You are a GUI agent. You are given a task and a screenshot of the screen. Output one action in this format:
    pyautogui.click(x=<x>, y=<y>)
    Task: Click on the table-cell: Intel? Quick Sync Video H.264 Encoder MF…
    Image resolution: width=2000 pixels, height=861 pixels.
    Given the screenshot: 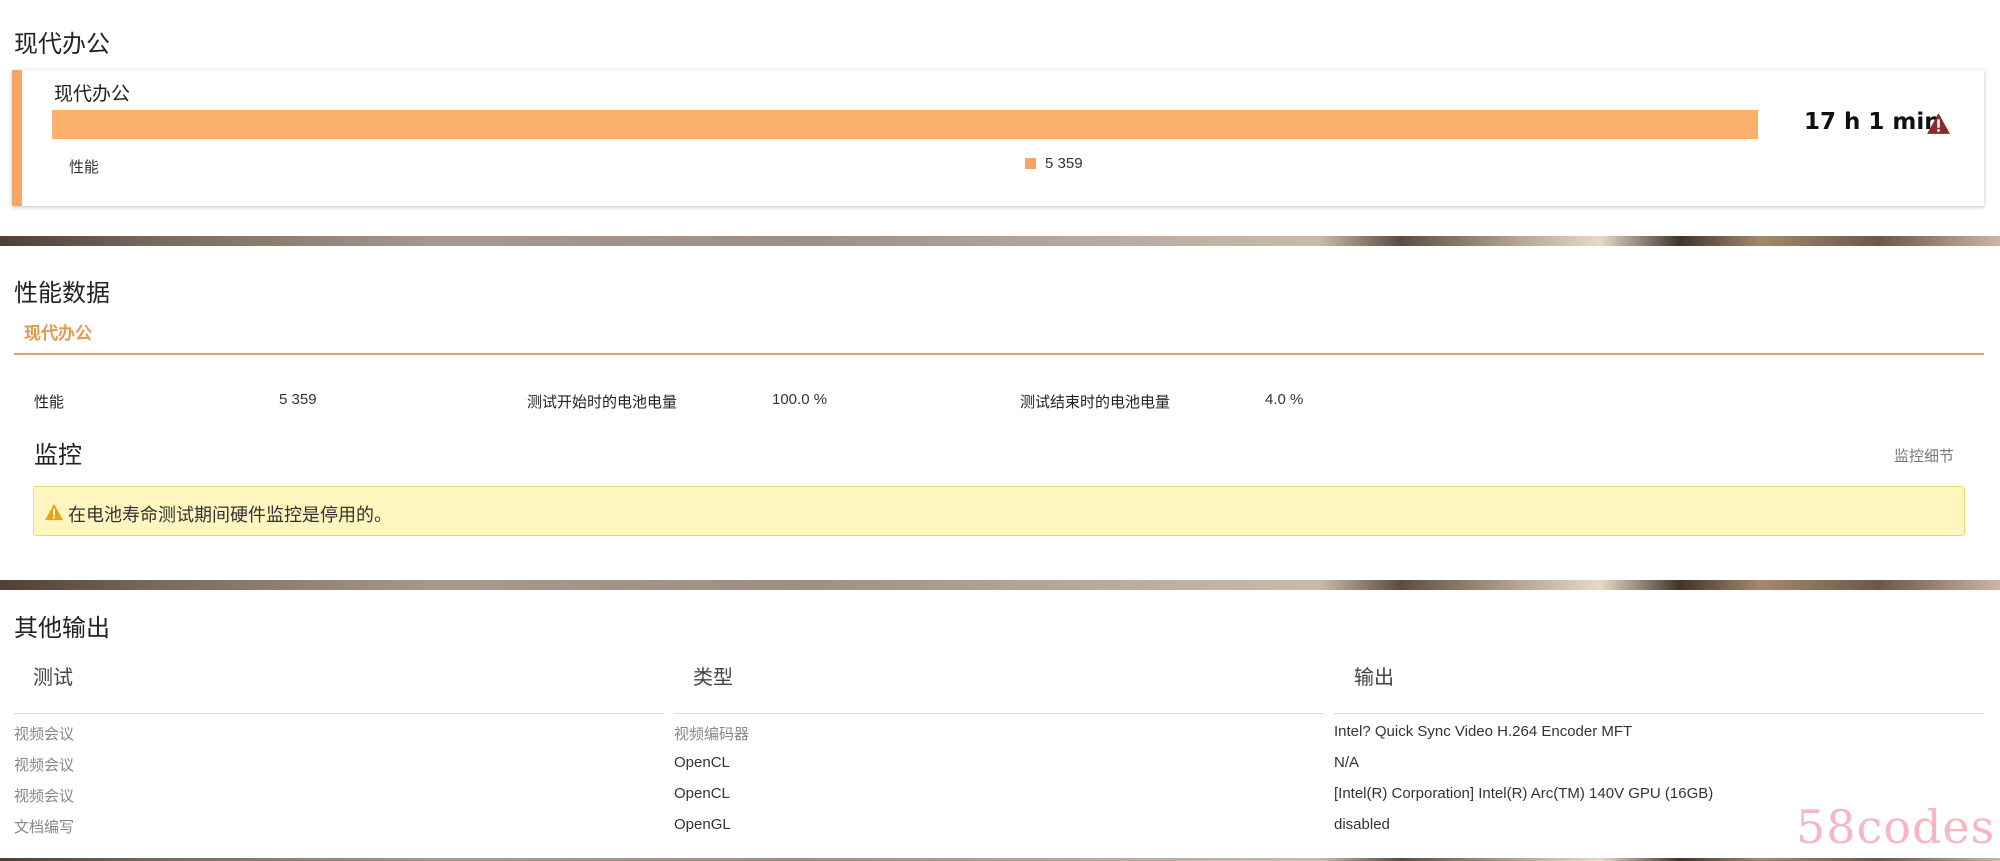 What is the action you would take?
    pyautogui.click(x=1483, y=731)
    